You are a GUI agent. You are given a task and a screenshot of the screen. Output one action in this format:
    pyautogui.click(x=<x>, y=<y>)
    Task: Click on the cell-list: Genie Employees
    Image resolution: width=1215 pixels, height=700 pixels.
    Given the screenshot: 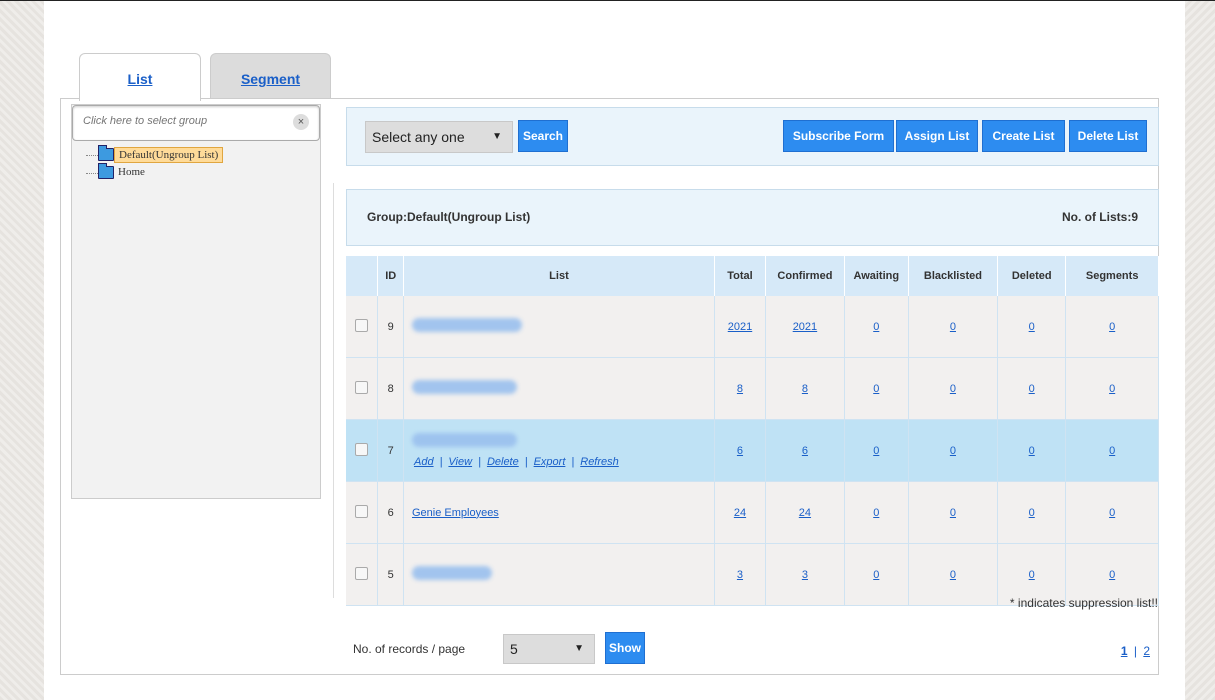 What is the action you would take?
    pyautogui.click(x=559, y=512)
    